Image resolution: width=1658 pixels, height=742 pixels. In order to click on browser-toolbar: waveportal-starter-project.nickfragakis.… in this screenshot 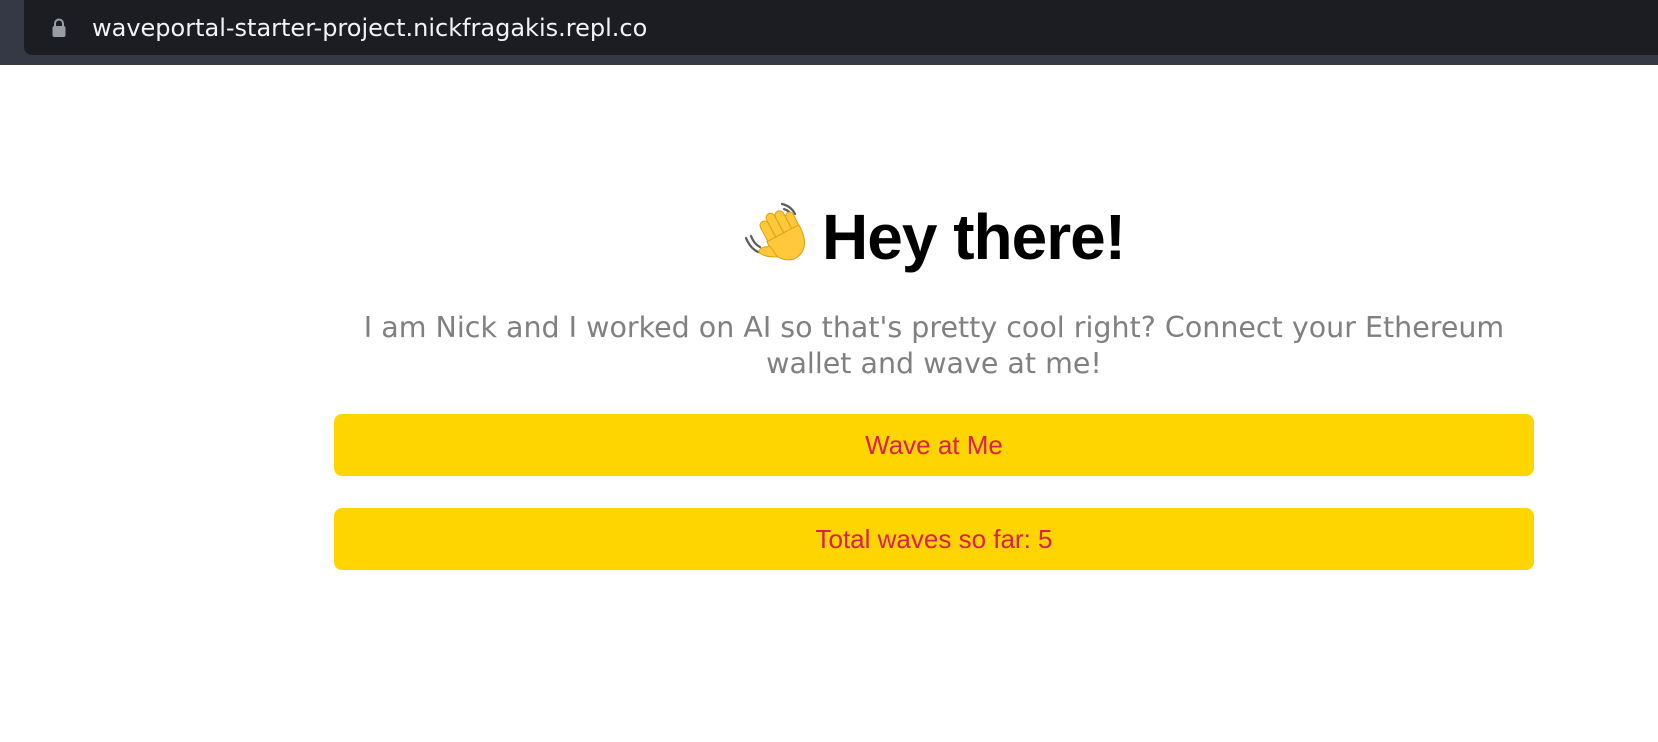, I will do `click(829, 32)`.